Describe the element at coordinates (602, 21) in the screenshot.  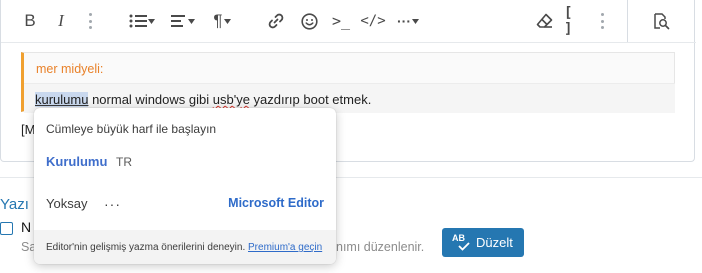
I see `more-options-icon` at that location.